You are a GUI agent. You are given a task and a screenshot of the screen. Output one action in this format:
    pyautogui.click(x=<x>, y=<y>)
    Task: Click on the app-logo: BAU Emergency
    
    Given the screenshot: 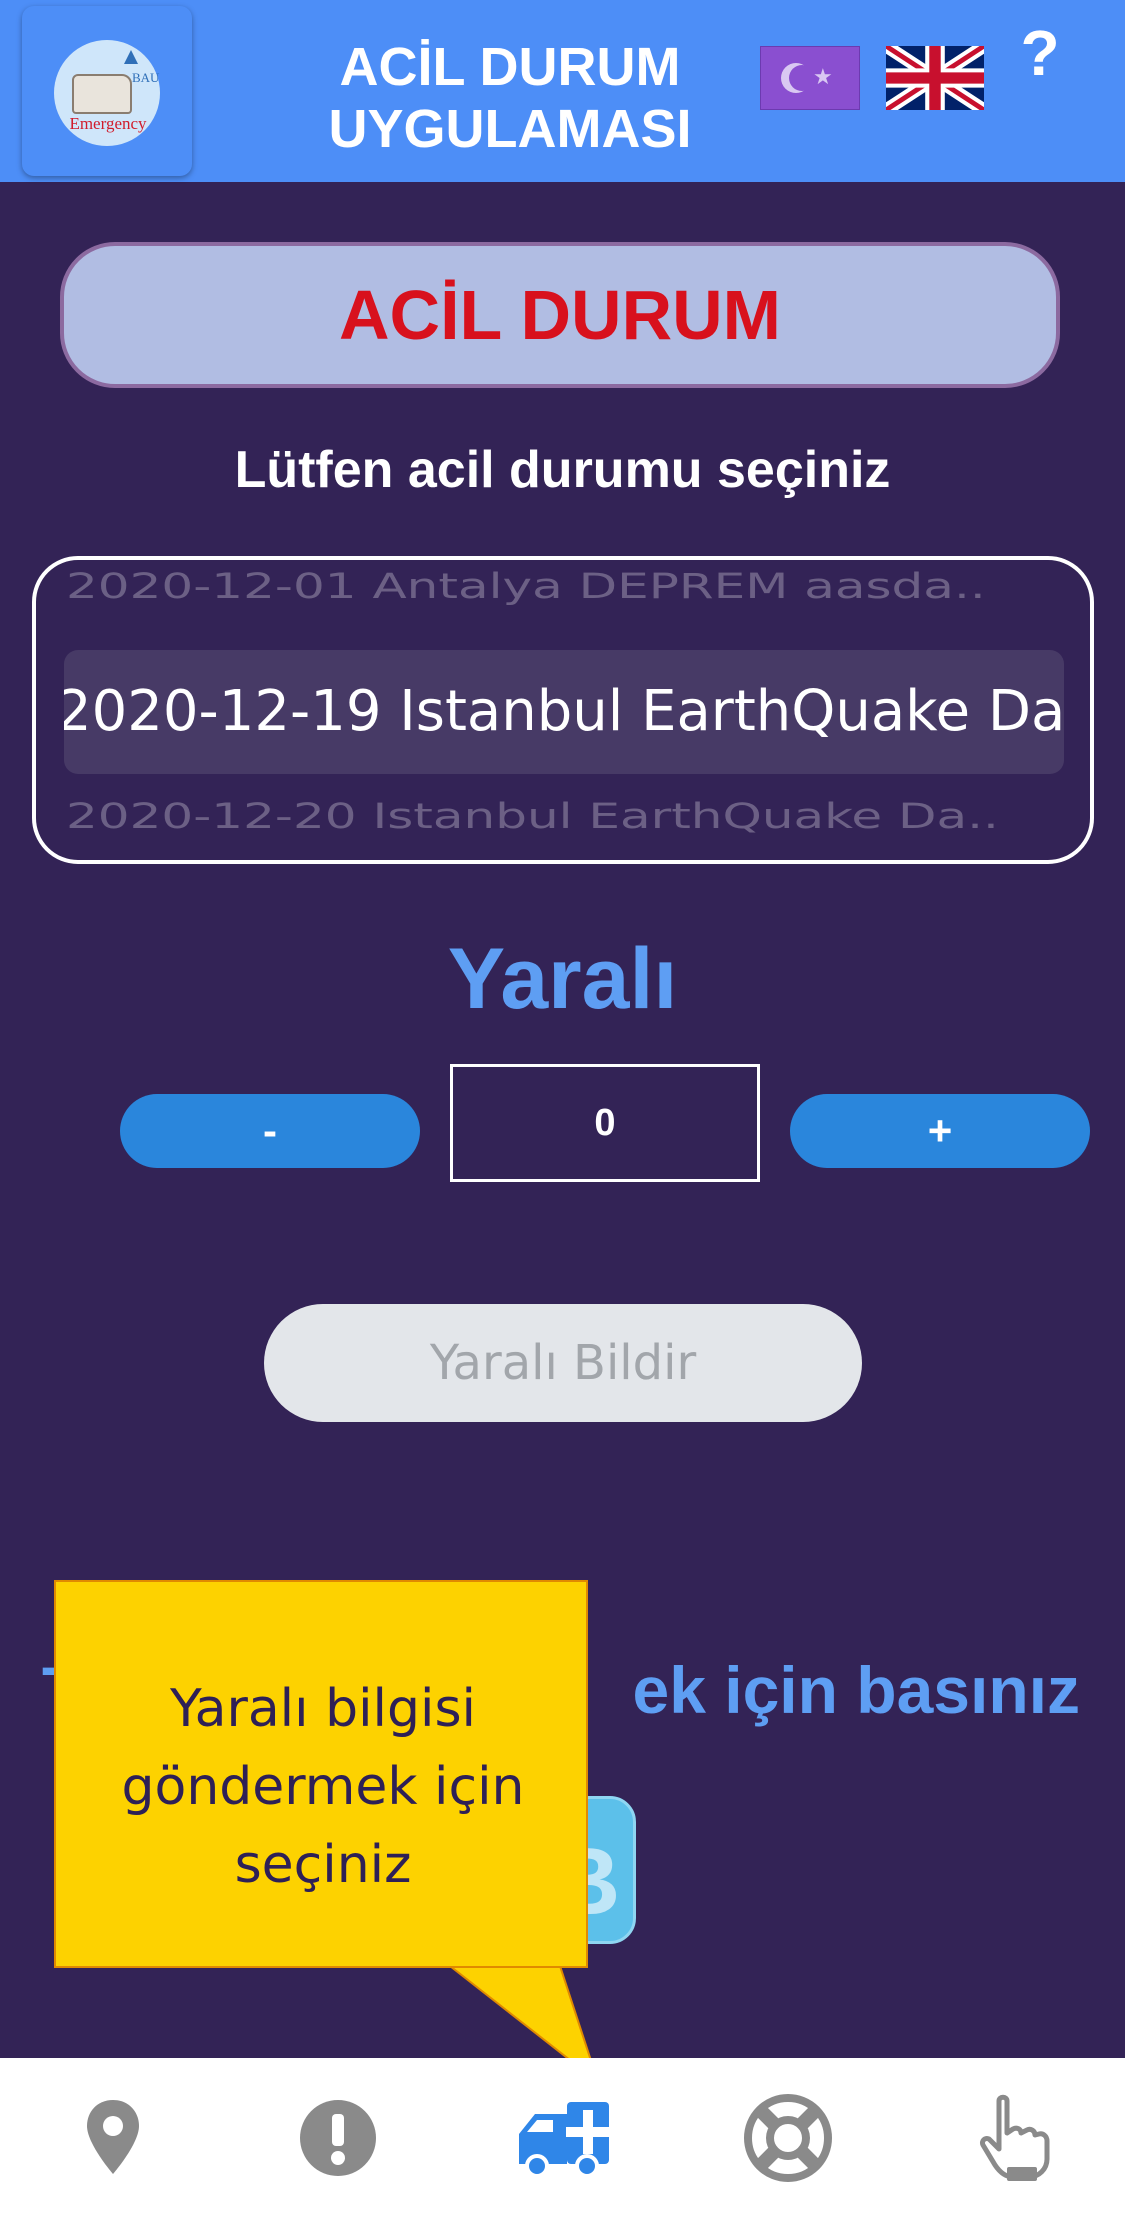 What is the action you would take?
    pyautogui.click(x=107, y=91)
    